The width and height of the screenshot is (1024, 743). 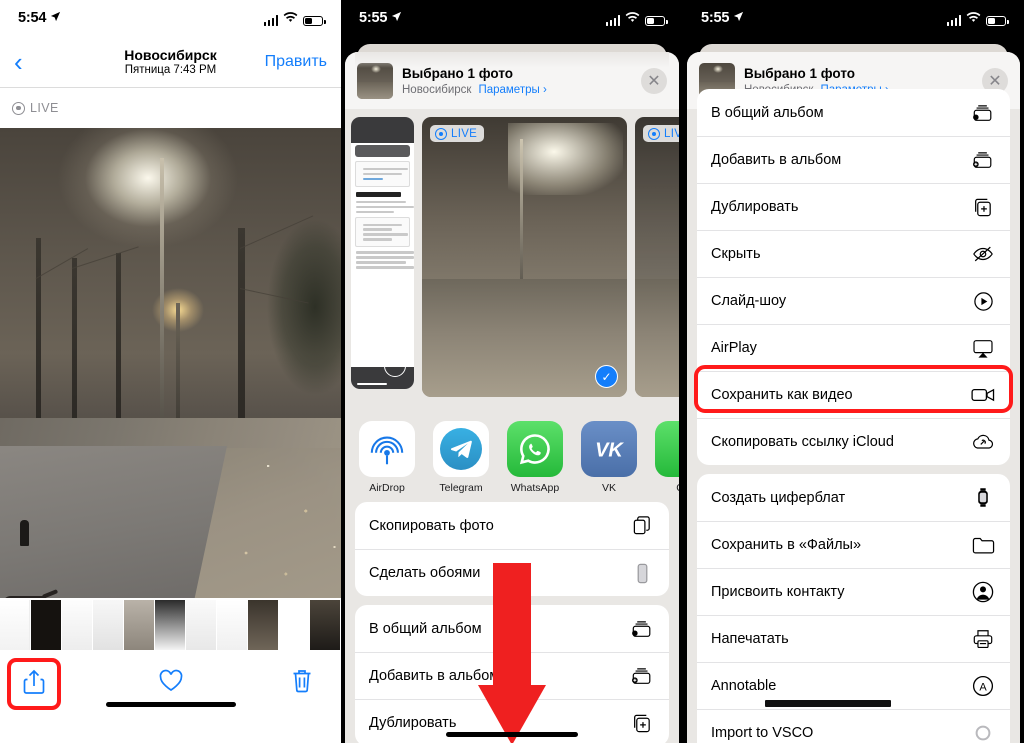 What do you see at coordinates (983, 301) in the screenshot?
I see `play-circle-icon` at bounding box center [983, 301].